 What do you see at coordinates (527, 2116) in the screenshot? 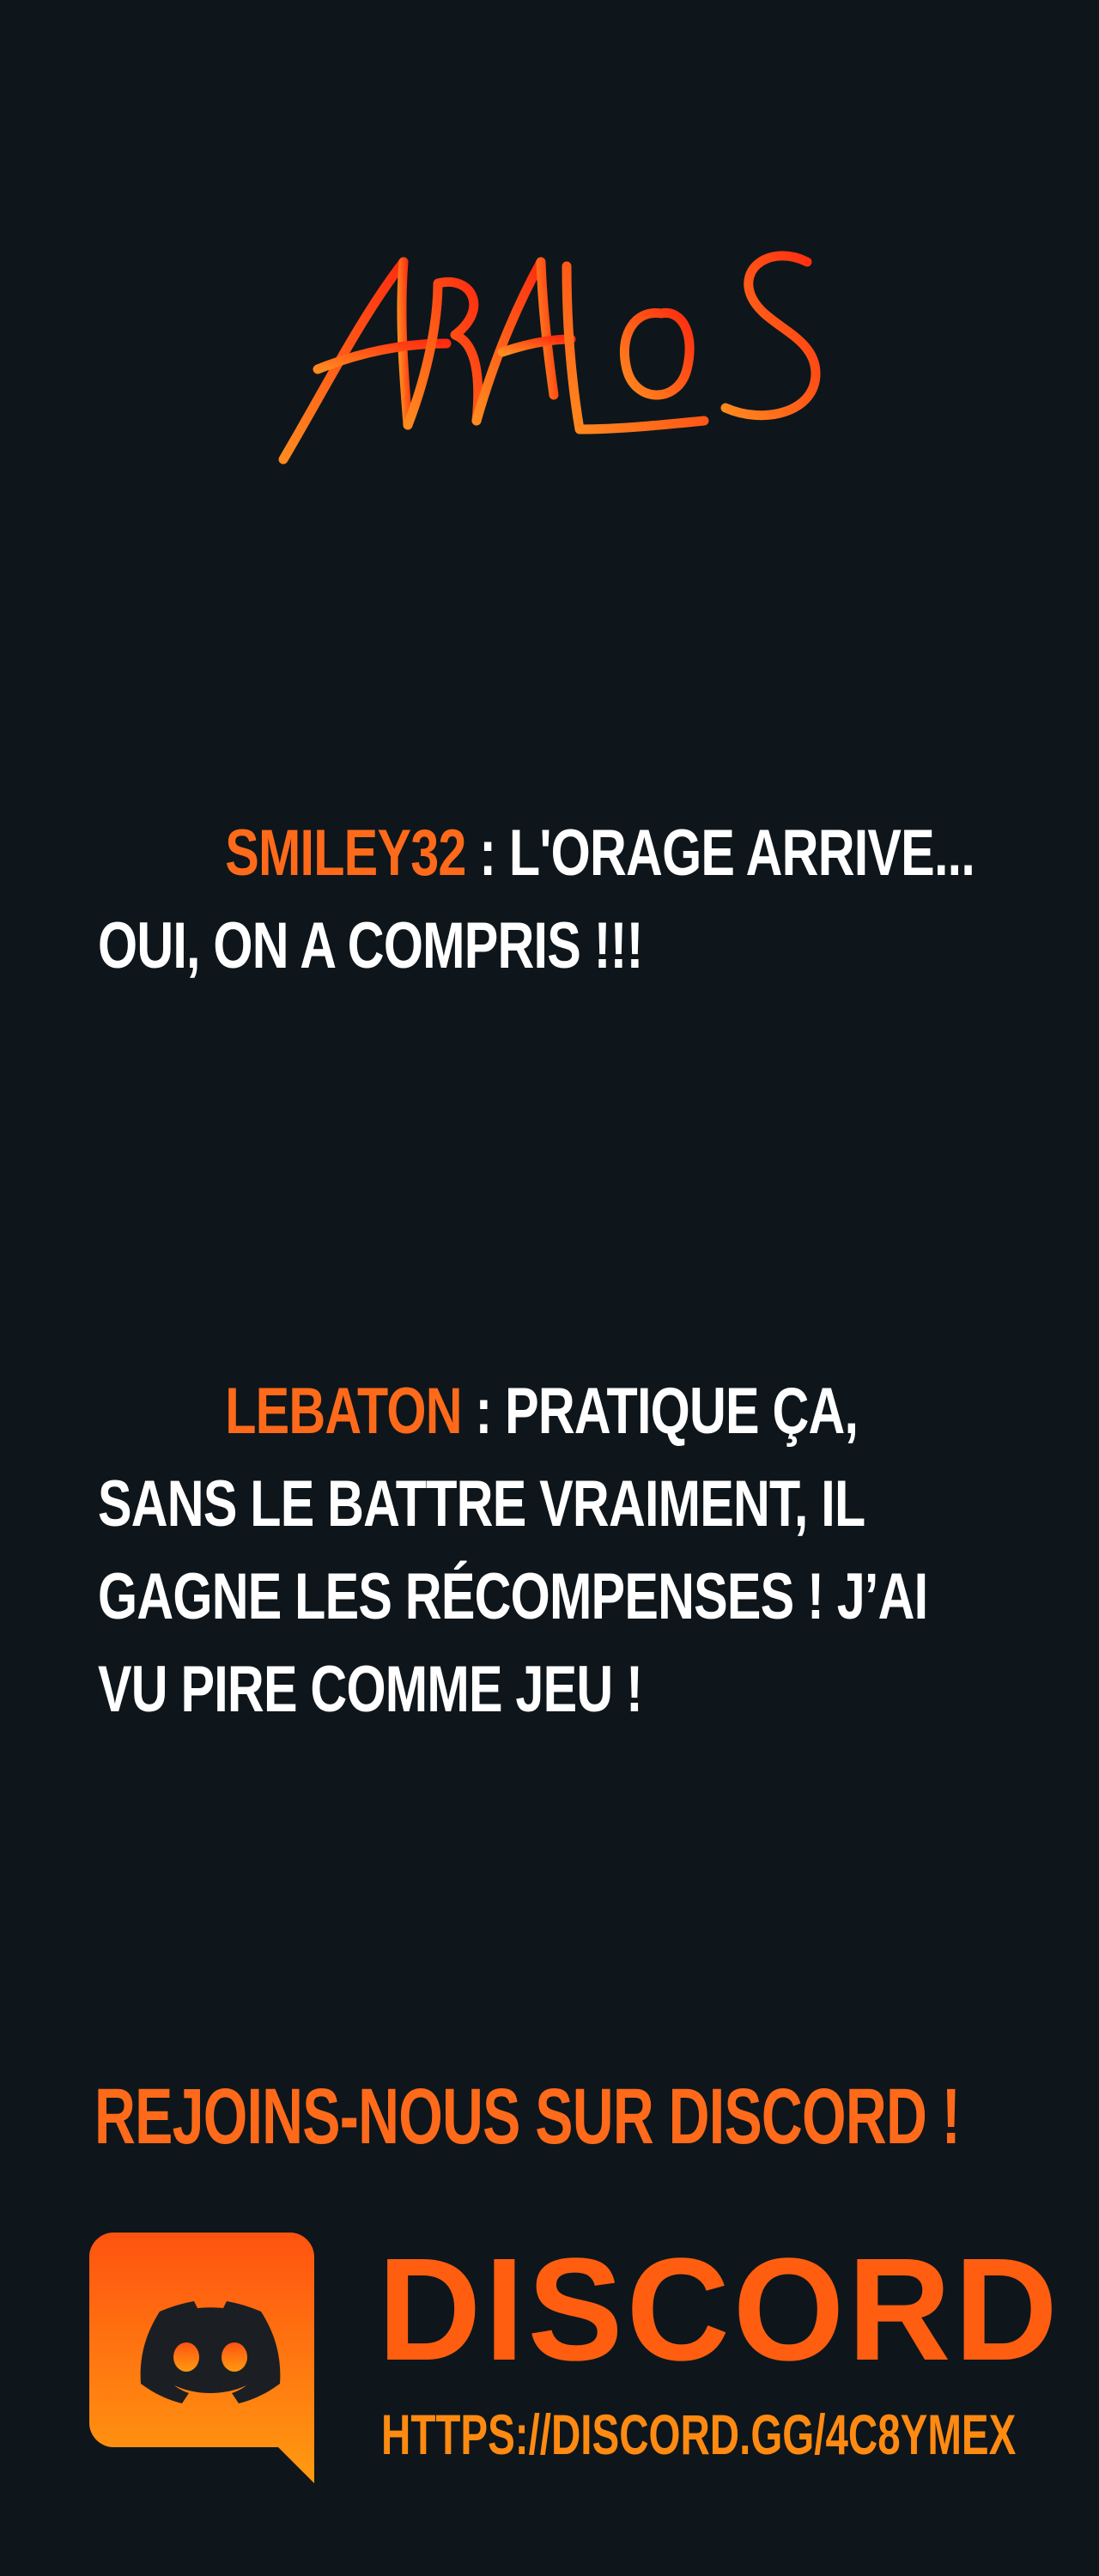
I see `discord-cta-heading: REJOINS-NOUS SUR DISCORD !` at bounding box center [527, 2116].